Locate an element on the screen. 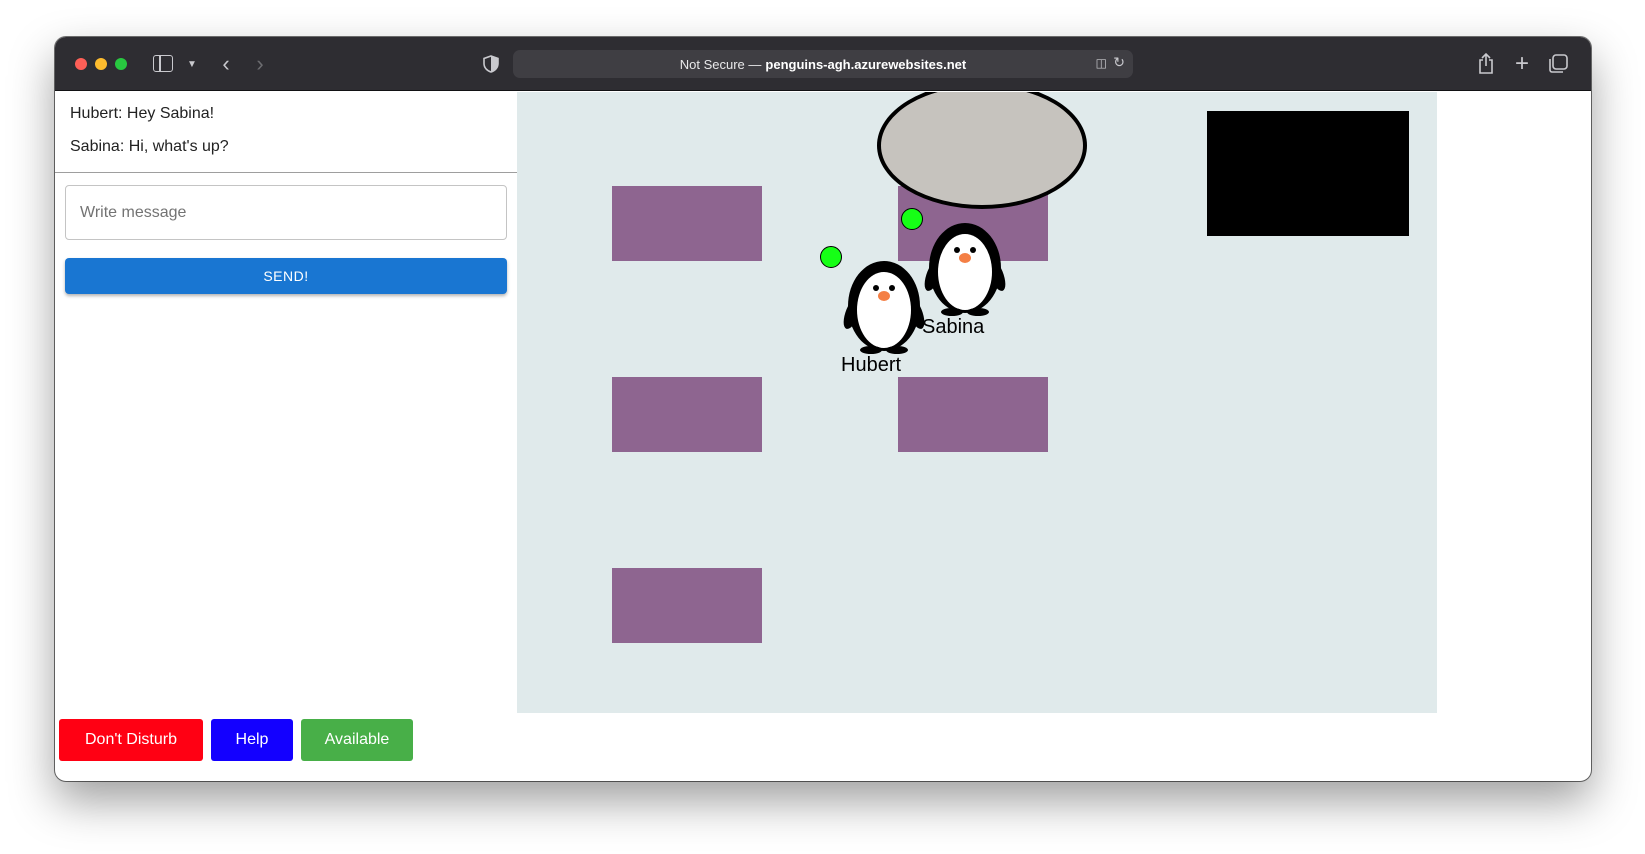 The width and height of the screenshot is (1645, 854). tab-overview-icon is located at coordinates (1558, 64).